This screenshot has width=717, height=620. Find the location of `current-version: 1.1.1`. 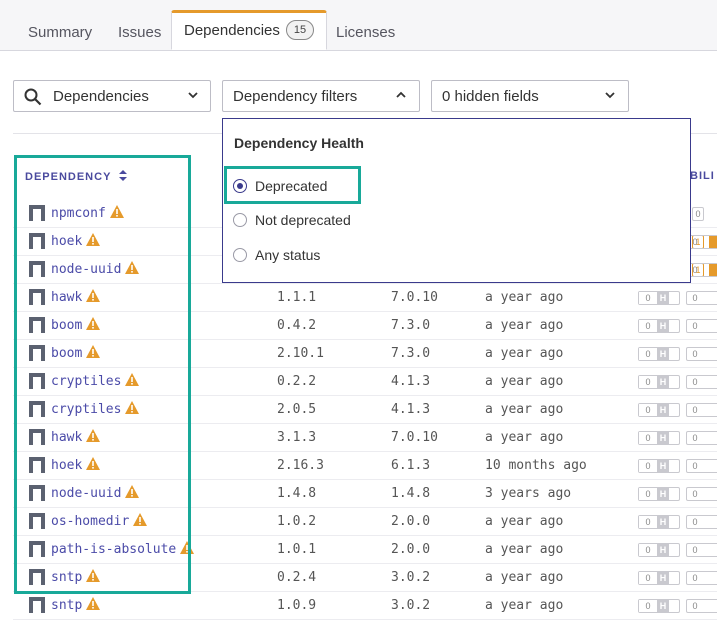

current-version: 1.1.1 is located at coordinates (297, 297).